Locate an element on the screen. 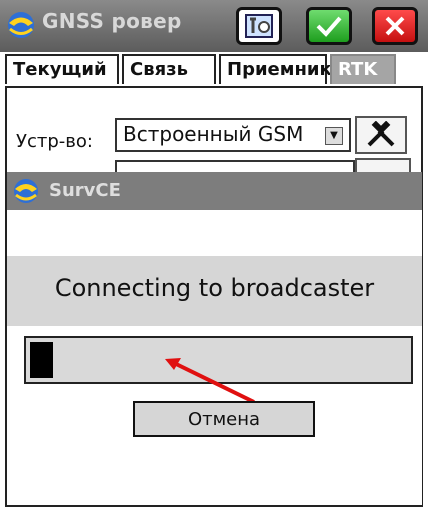 The image size is (428, 517). checkmark-icon is located at coordinates (329, 26).